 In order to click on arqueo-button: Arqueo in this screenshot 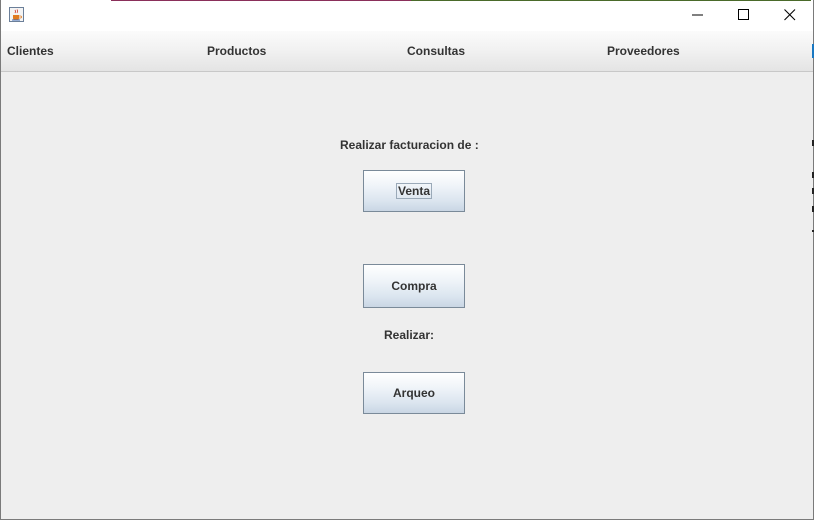, I will do `click(414, 393)`.